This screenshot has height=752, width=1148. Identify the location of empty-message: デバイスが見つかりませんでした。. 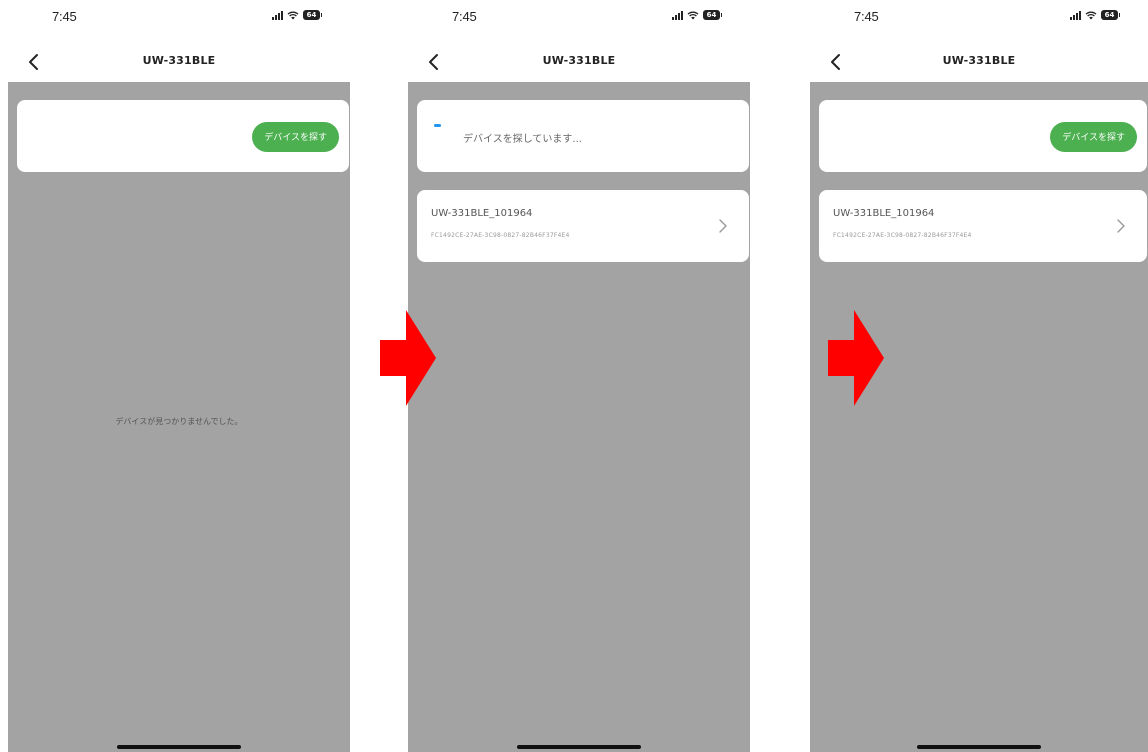
(179, 421).